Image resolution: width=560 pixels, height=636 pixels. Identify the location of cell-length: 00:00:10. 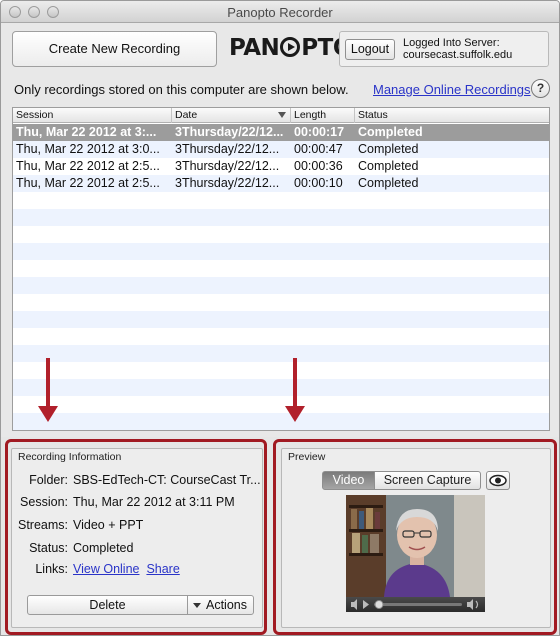
(318, 183).